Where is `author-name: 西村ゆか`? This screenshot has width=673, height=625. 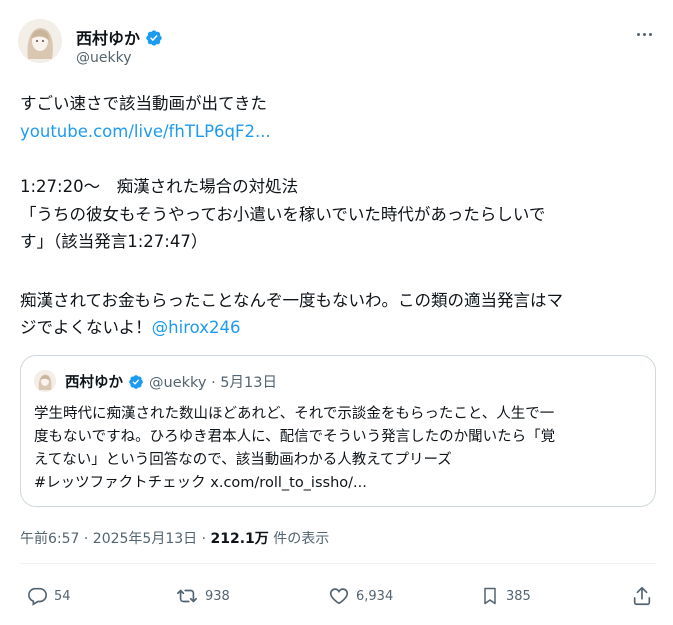 author-name: 西村ゆか is located at coordinates (119, 38).